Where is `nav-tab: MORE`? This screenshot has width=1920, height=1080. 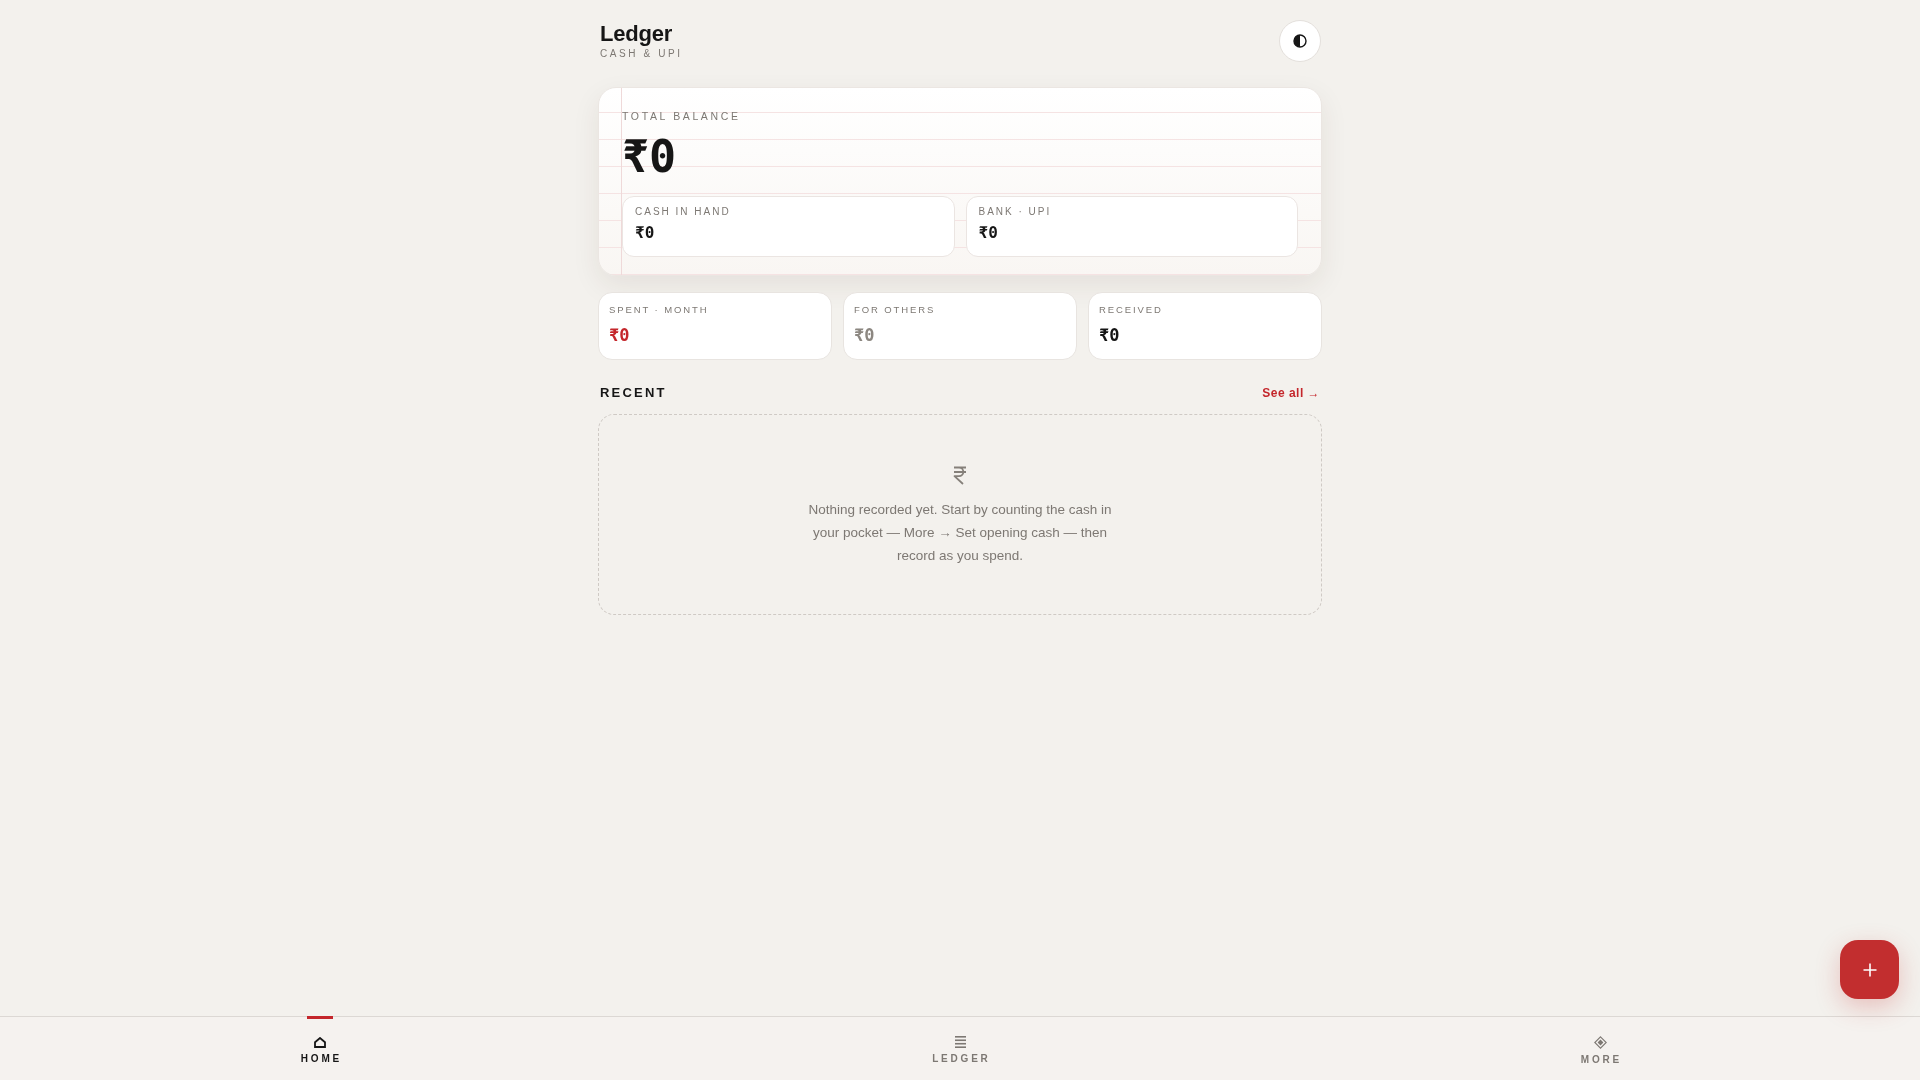 nav-tab: MORE is located at coordinates (1600, 1048).